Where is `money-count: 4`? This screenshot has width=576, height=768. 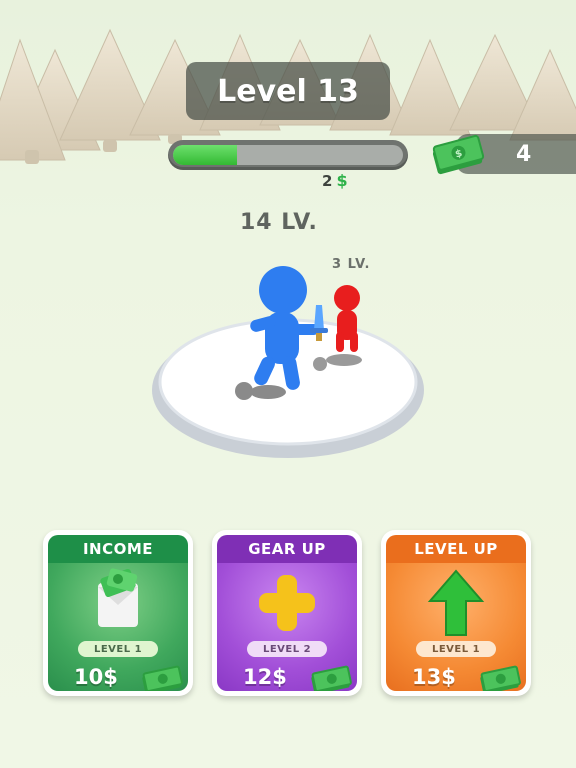
money-count: 4 is located at coordinates (524, 154).